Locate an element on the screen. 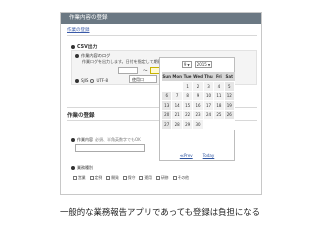 The image size is (320, 240). year-select: 2015 ▼ is located at coordinates (203, 64).